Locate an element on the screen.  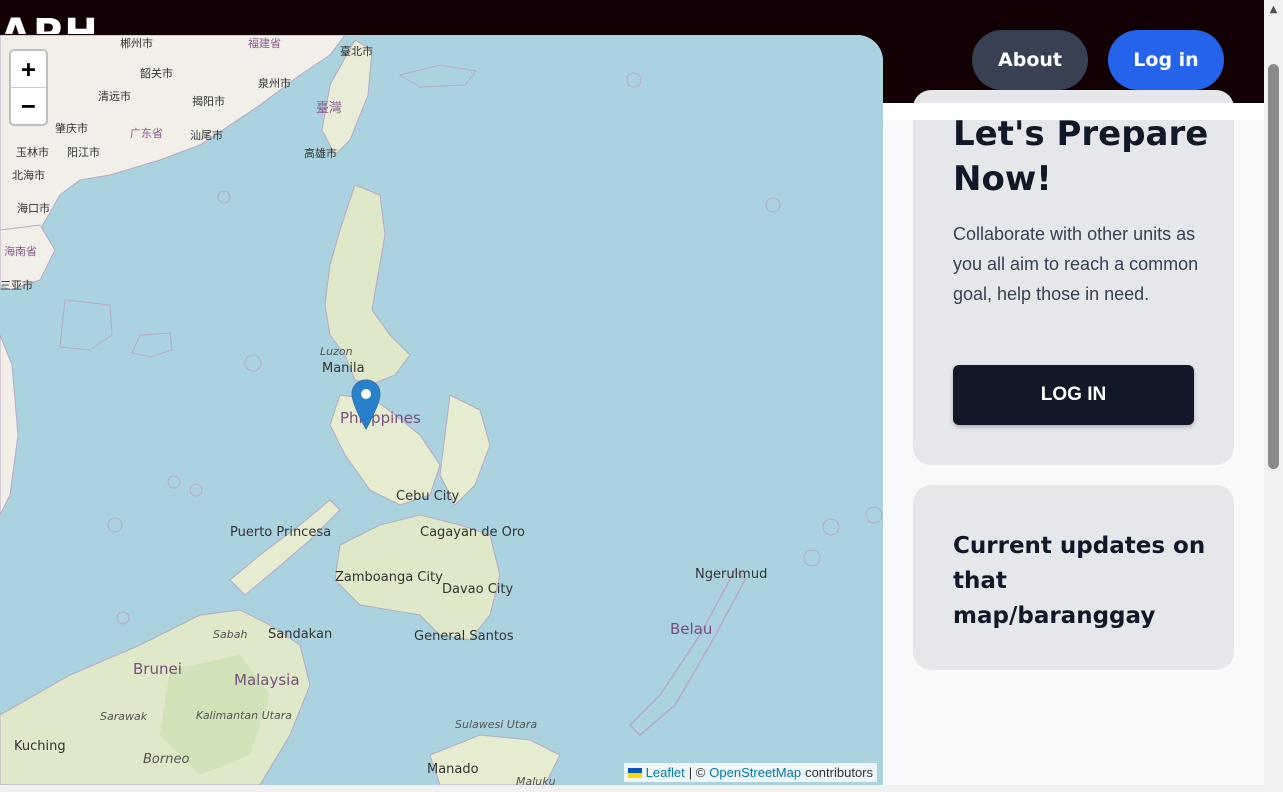
map-label: Belau is located at coordinates (691, 629).